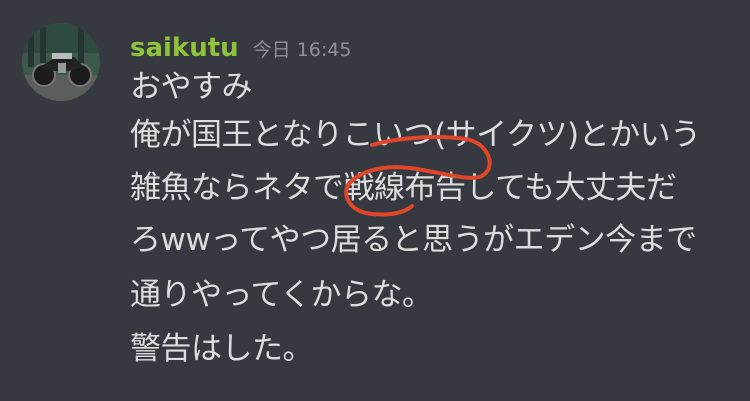 The image size is (750, 401). I want to click on message-header: saikutu 今日 16:45, so click(240, 51).